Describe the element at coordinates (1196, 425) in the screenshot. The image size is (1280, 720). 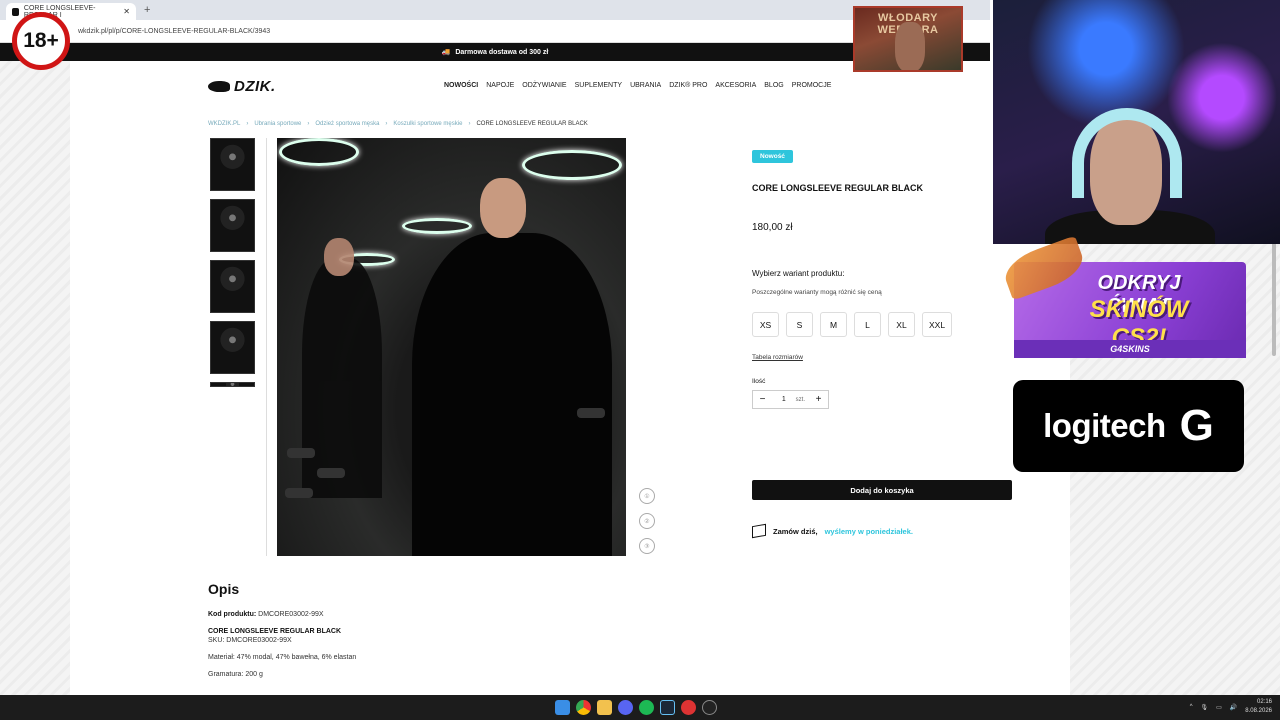
I see `logitech-g-icon: G` at that location.